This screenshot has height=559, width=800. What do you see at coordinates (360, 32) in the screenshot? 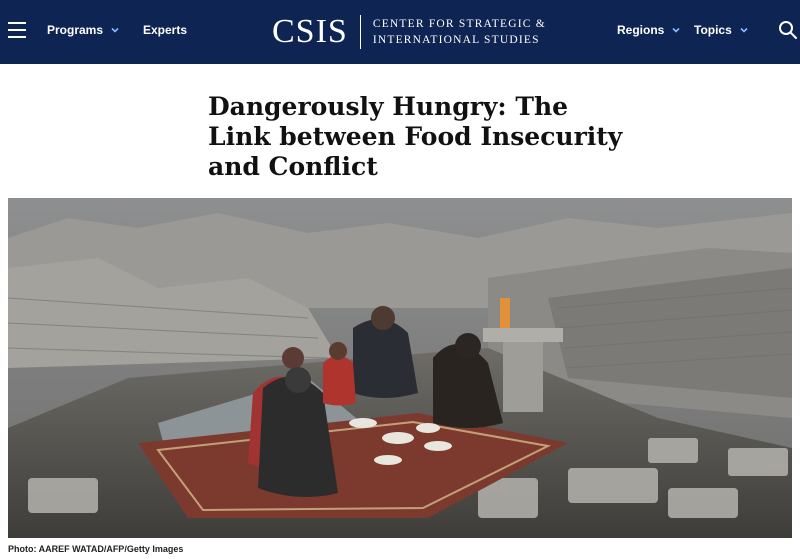
I see `logo-divider` at bounding box center [360, 32].